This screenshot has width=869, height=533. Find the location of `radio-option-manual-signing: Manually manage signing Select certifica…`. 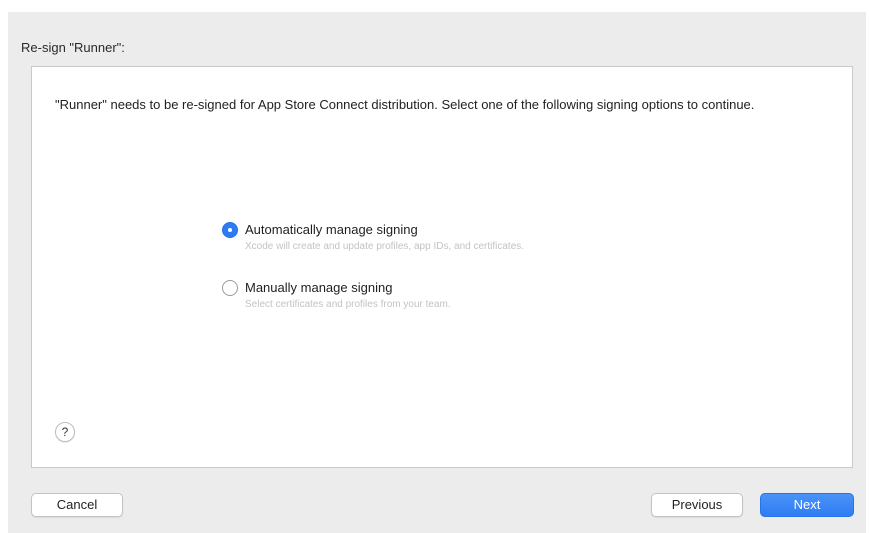

radio-option-manual-signing: Manually manage signing Select certifica… is located at coordinates (336, 295).